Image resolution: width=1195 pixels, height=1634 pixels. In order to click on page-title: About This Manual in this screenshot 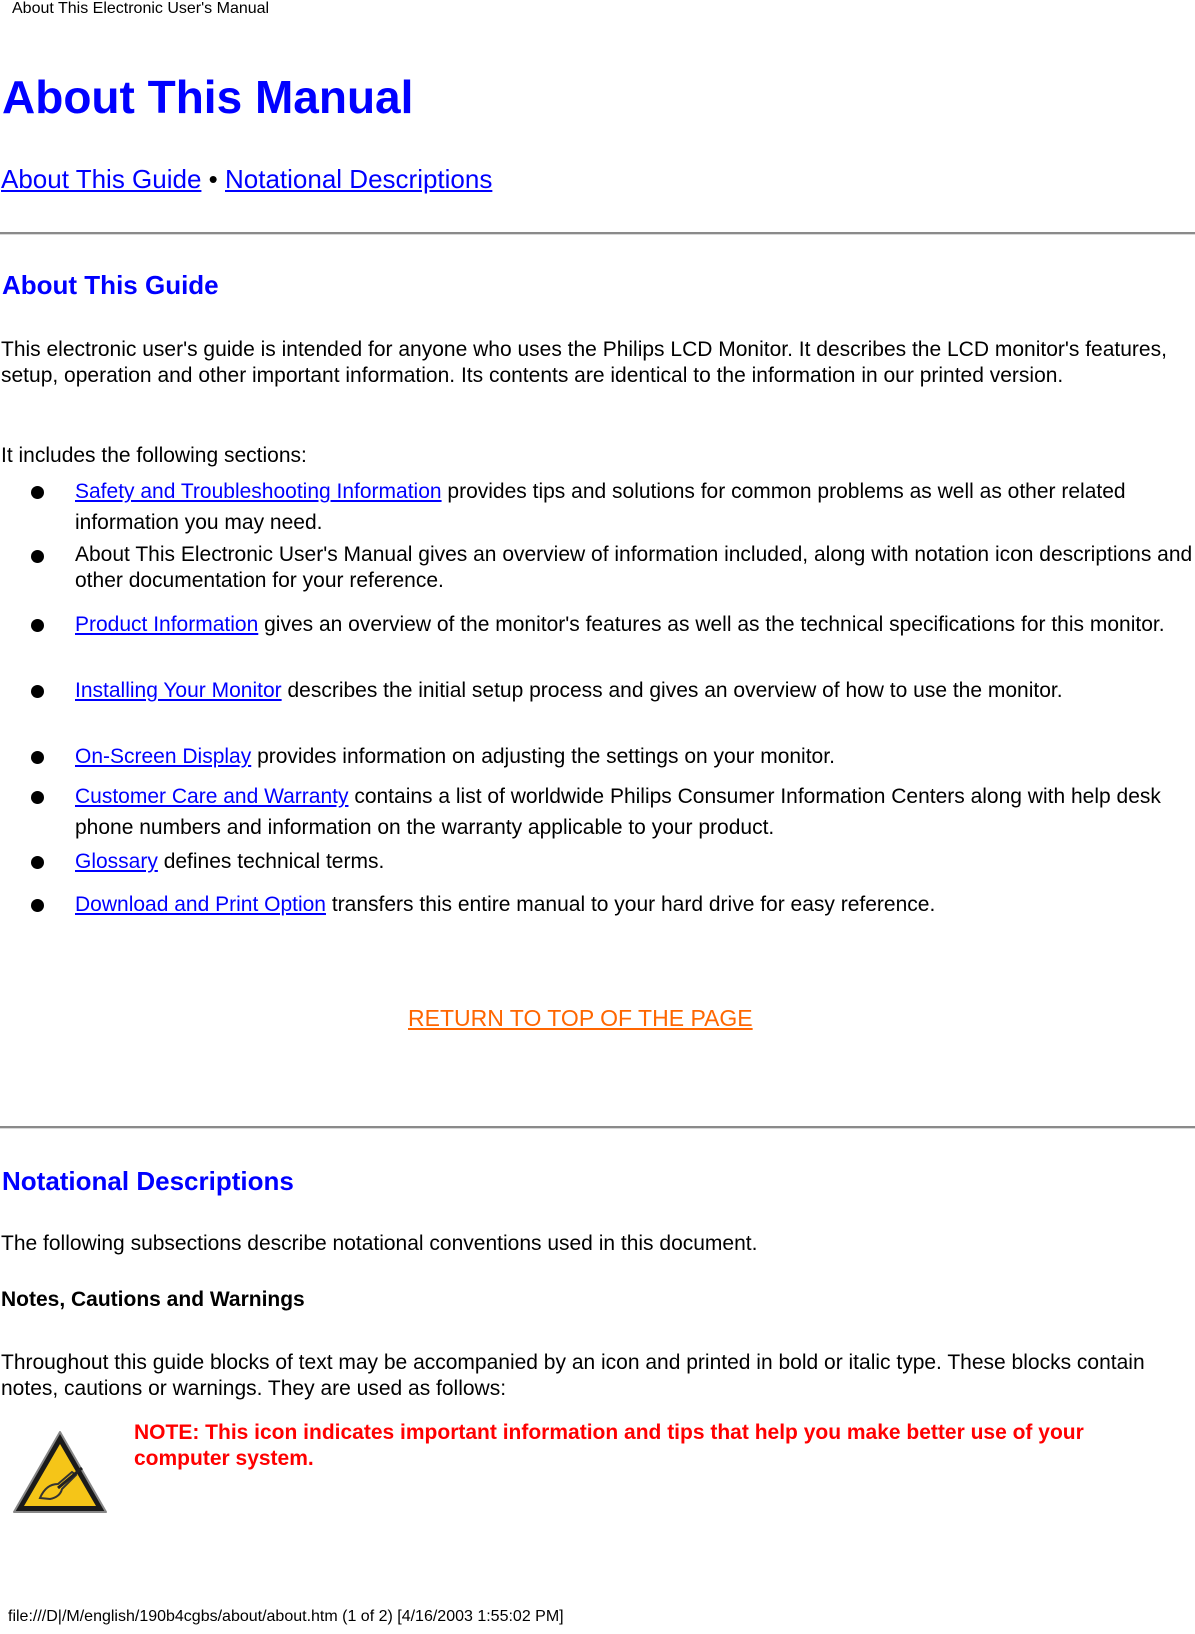, I will do `click(208, 97)`.